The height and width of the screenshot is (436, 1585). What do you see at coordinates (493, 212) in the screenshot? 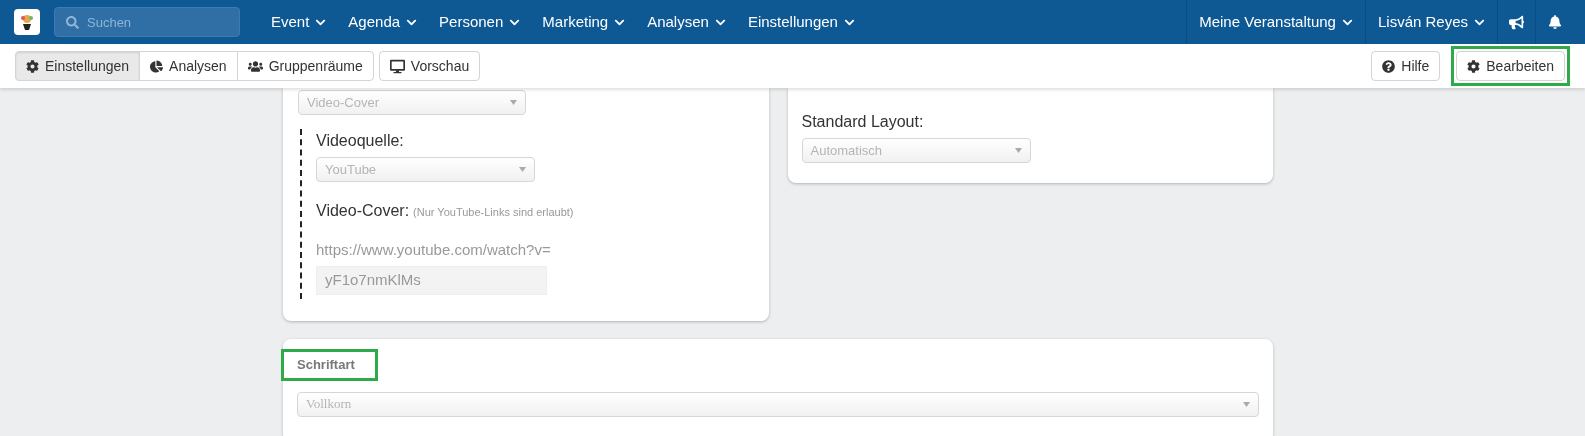
I see `field-hint: (Nur YouTube-Links sind erlaubt)` at bounding box center [493, 212].